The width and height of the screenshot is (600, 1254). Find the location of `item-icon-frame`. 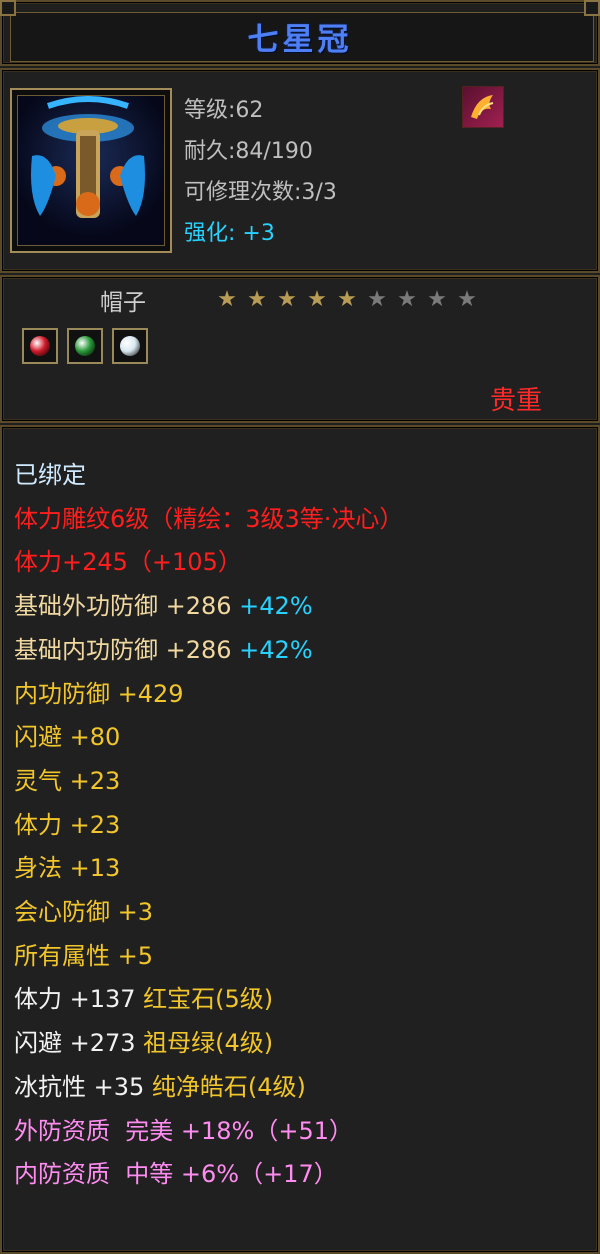

item-icon-frame is located at coordinates (91, 170).